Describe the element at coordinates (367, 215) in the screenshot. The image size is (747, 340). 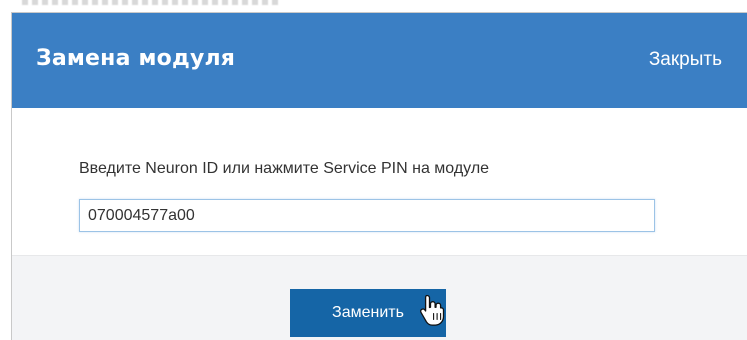
I see `neuron-id-input` at that location.